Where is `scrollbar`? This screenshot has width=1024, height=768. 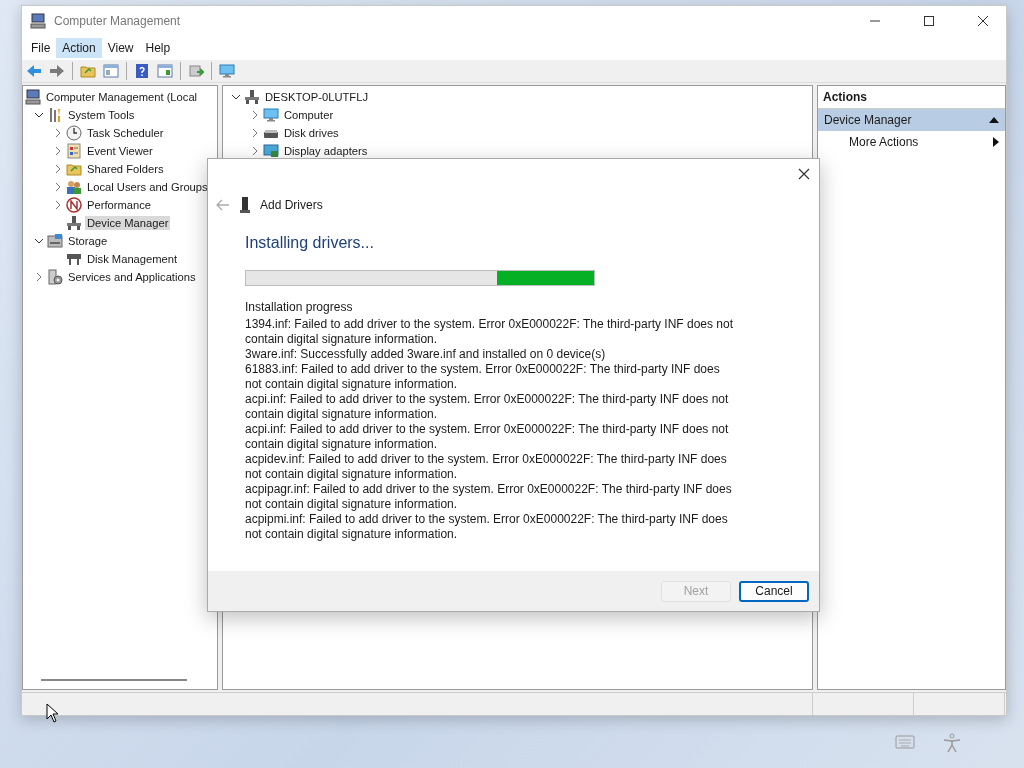 scrollbar is located at coordinates (114, 680).